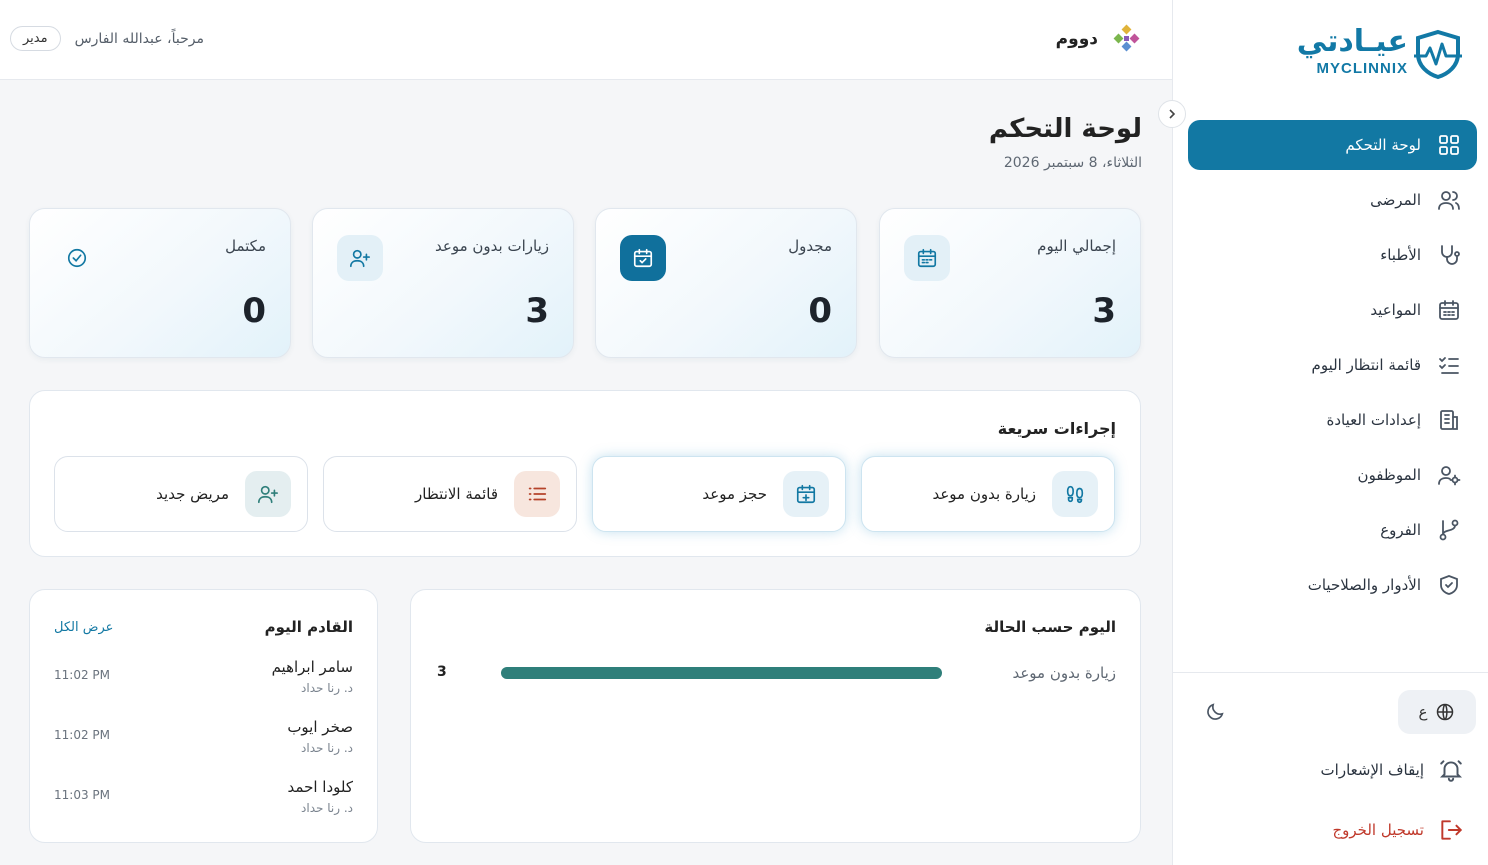 Image resolution: width=1488 pixels, height=865 pixels. Describe the element at coordinates (1366, 365) in the screenshot. I see `sidebar-item-label: قائمة انتظار اليوم` at that location.